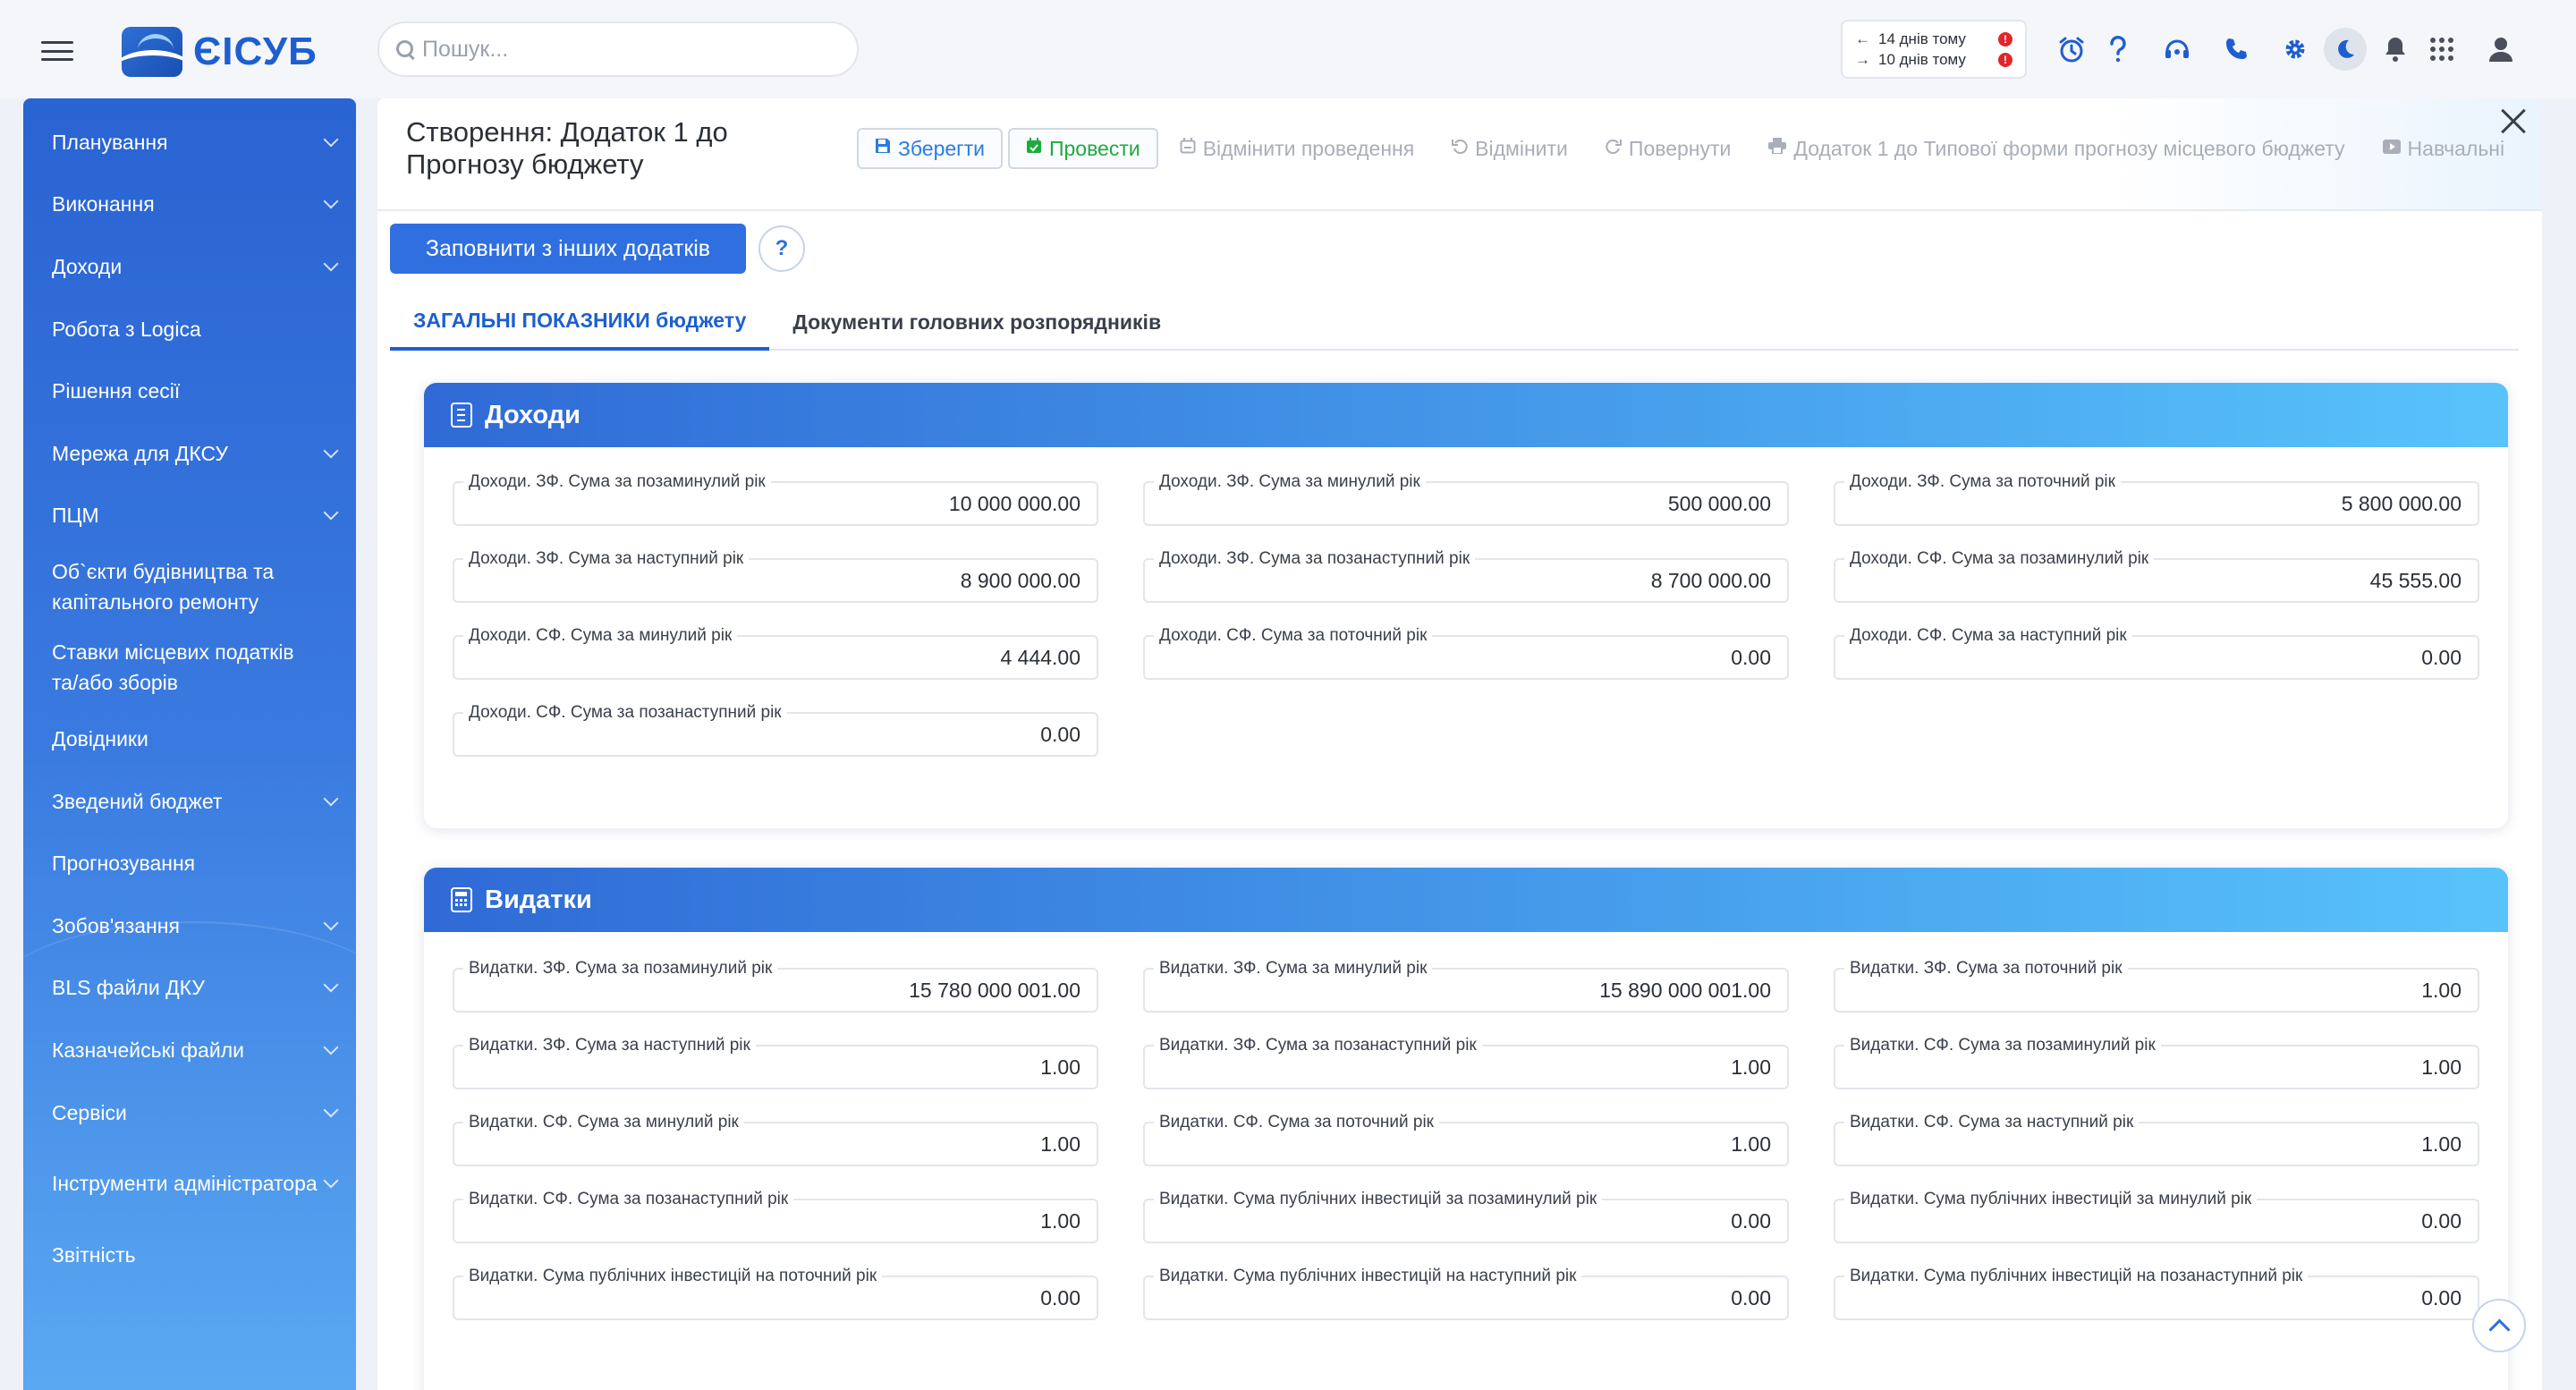  I want to click on sidebar-item: Зведений бюджет, so click(189, 801).